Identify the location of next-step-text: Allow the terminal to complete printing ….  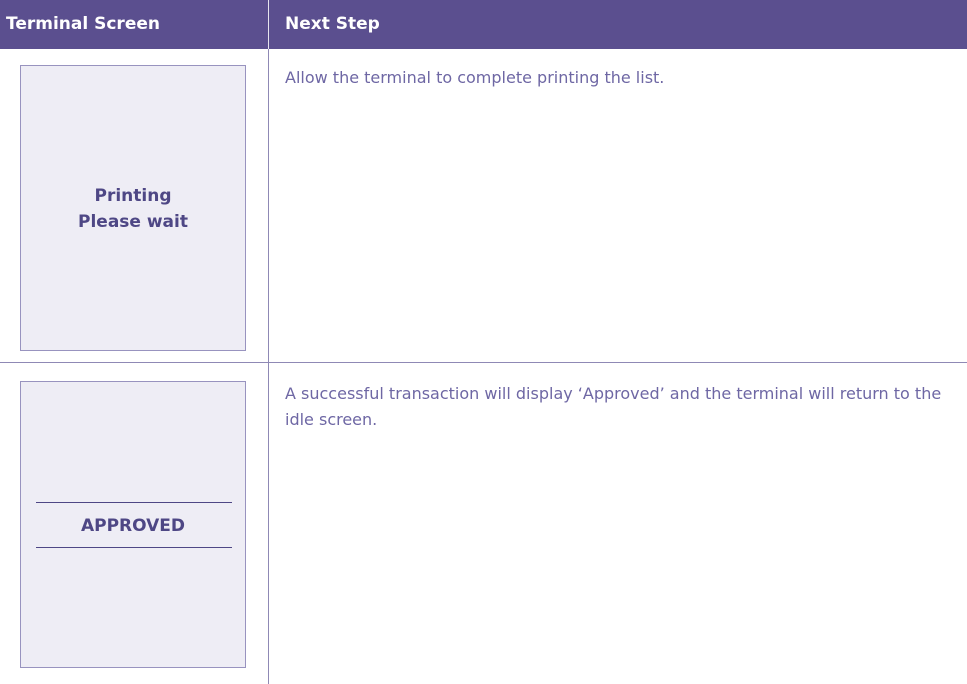
(475, 77).